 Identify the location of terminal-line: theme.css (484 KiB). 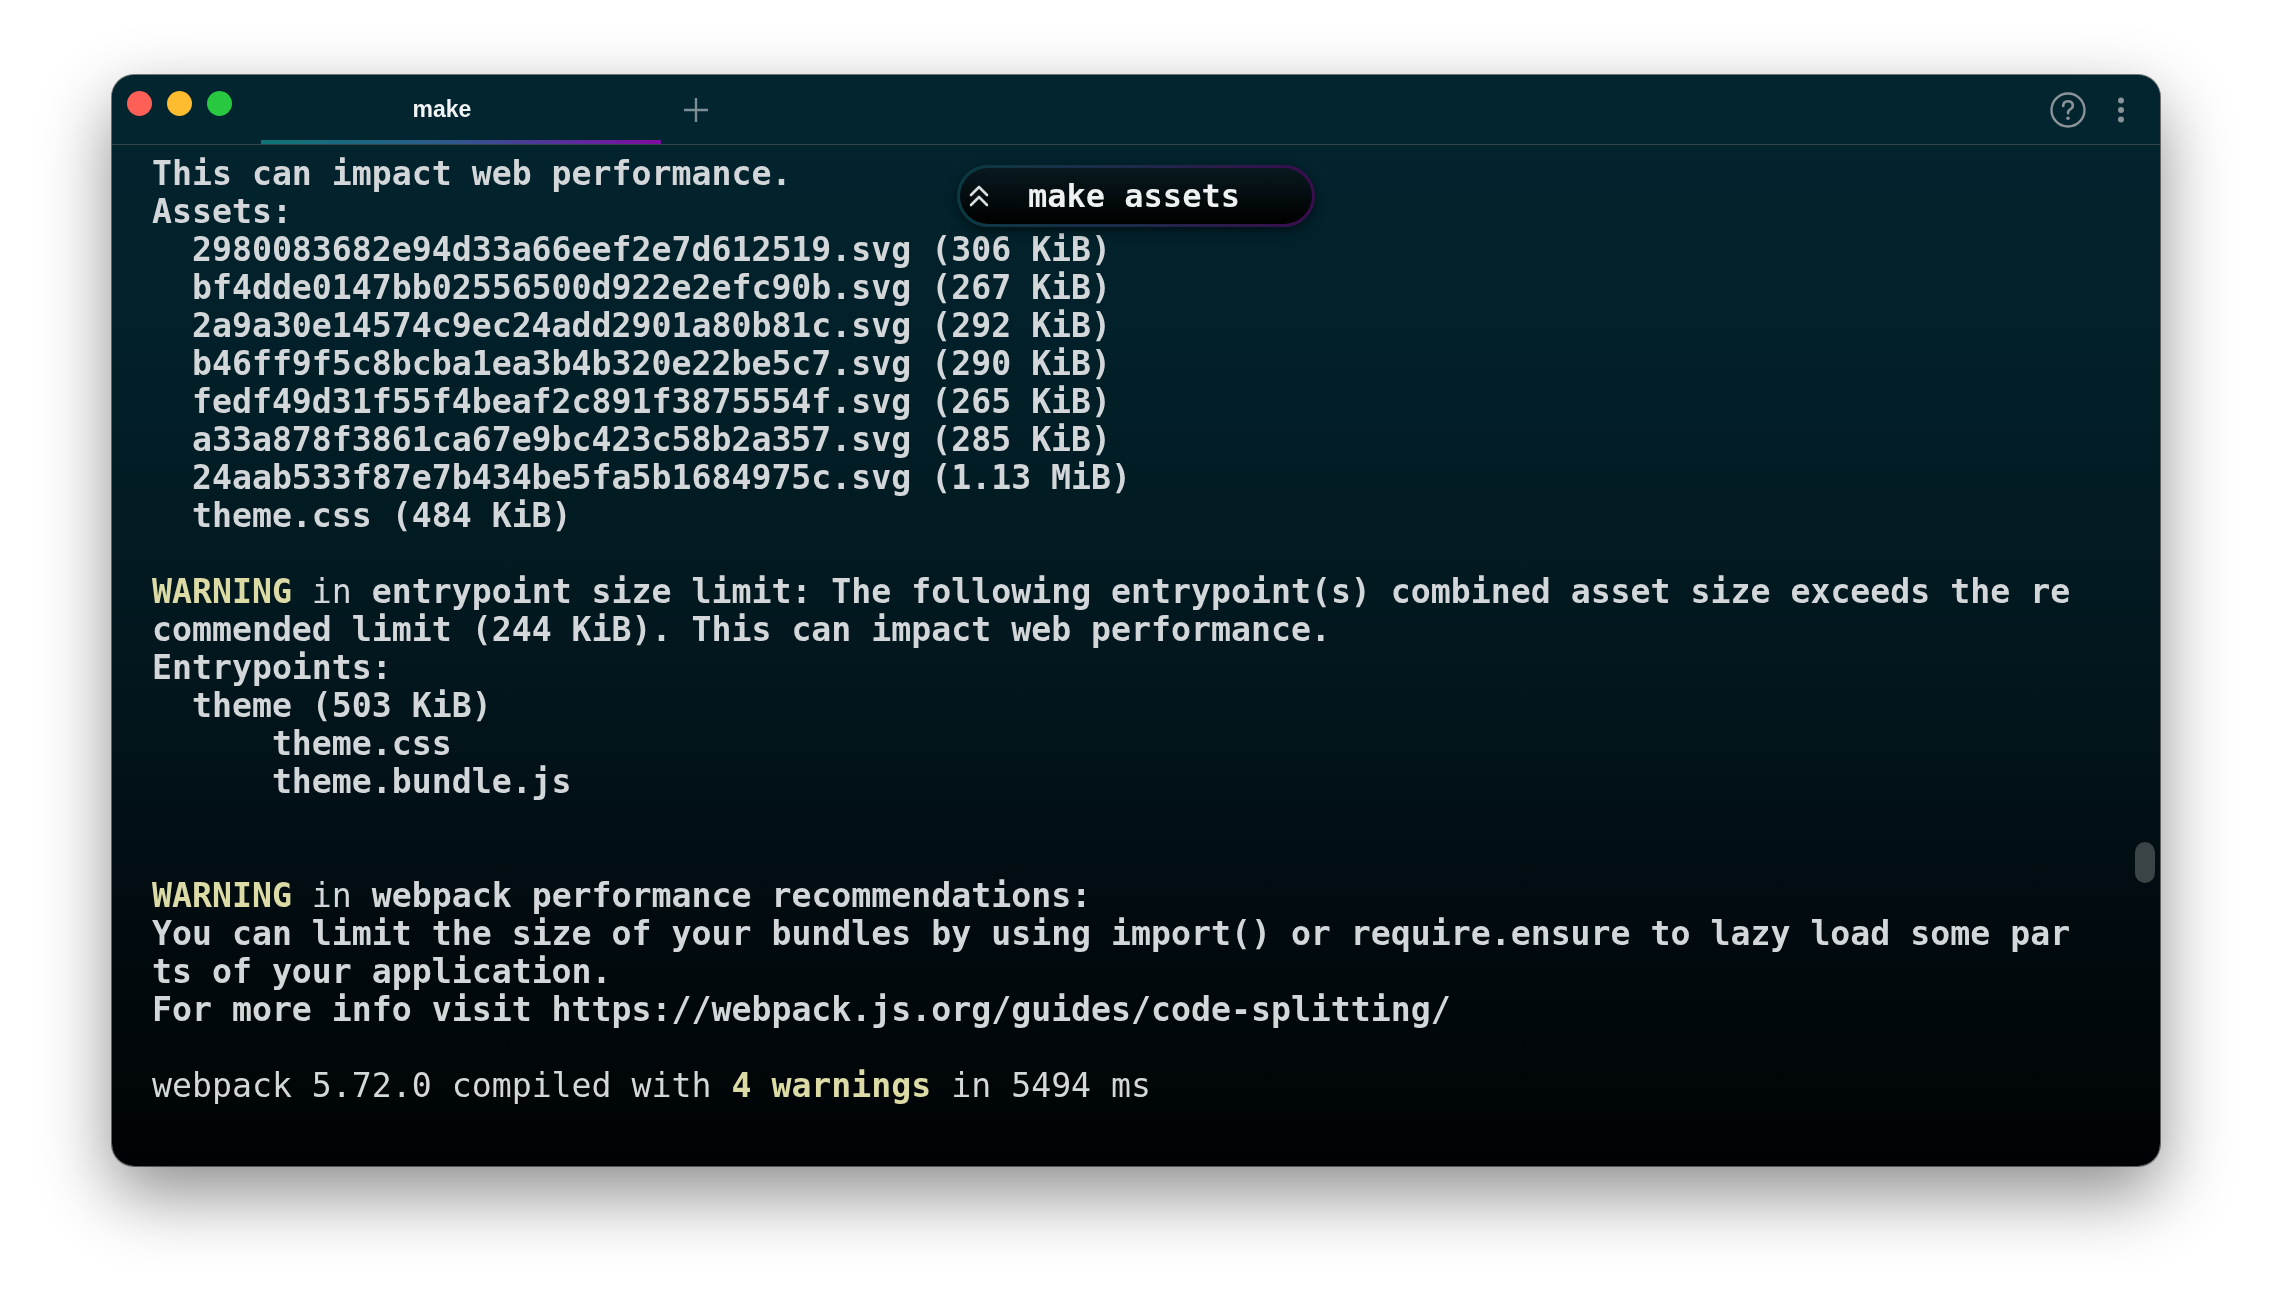
(381, 516).